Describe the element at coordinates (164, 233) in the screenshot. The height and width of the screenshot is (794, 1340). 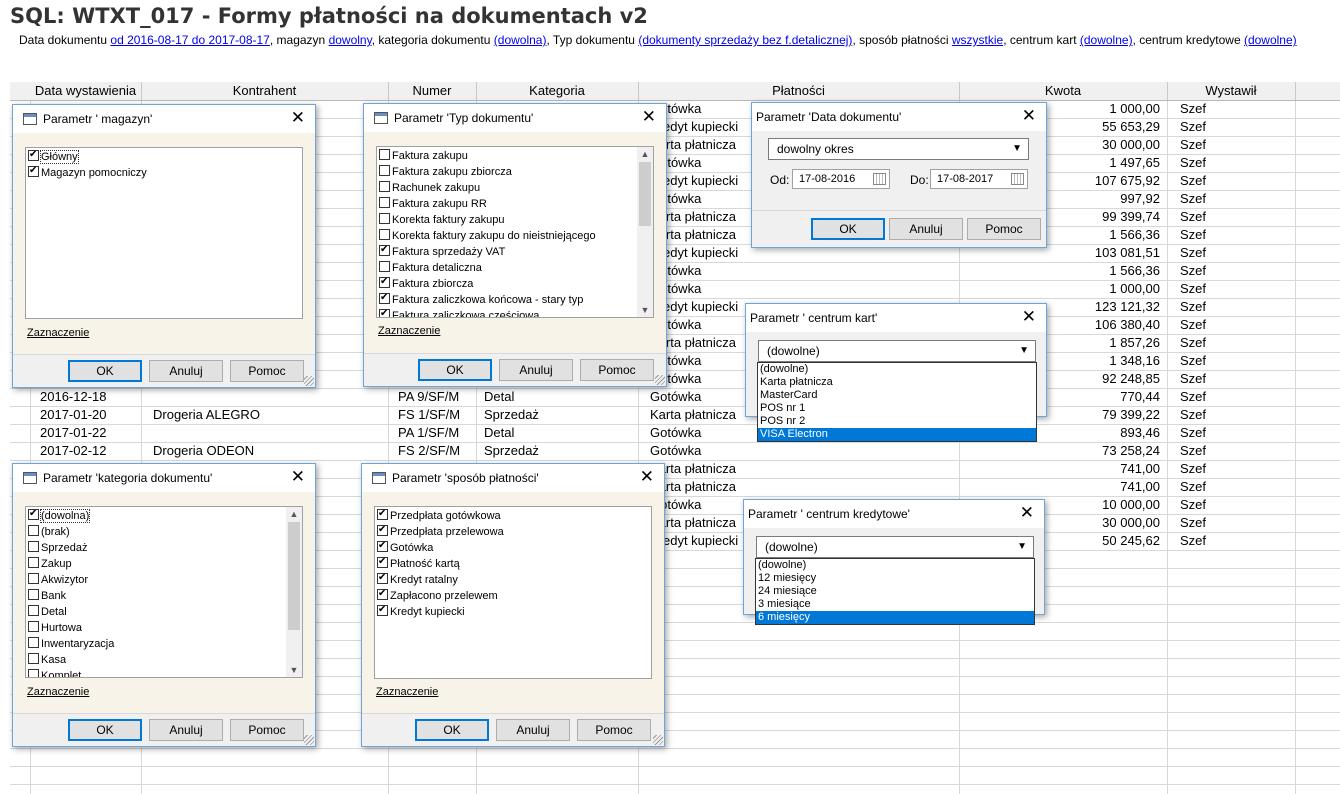
I see `warehouse-checklist: Główny Magazyn pomocniczy` at that location.